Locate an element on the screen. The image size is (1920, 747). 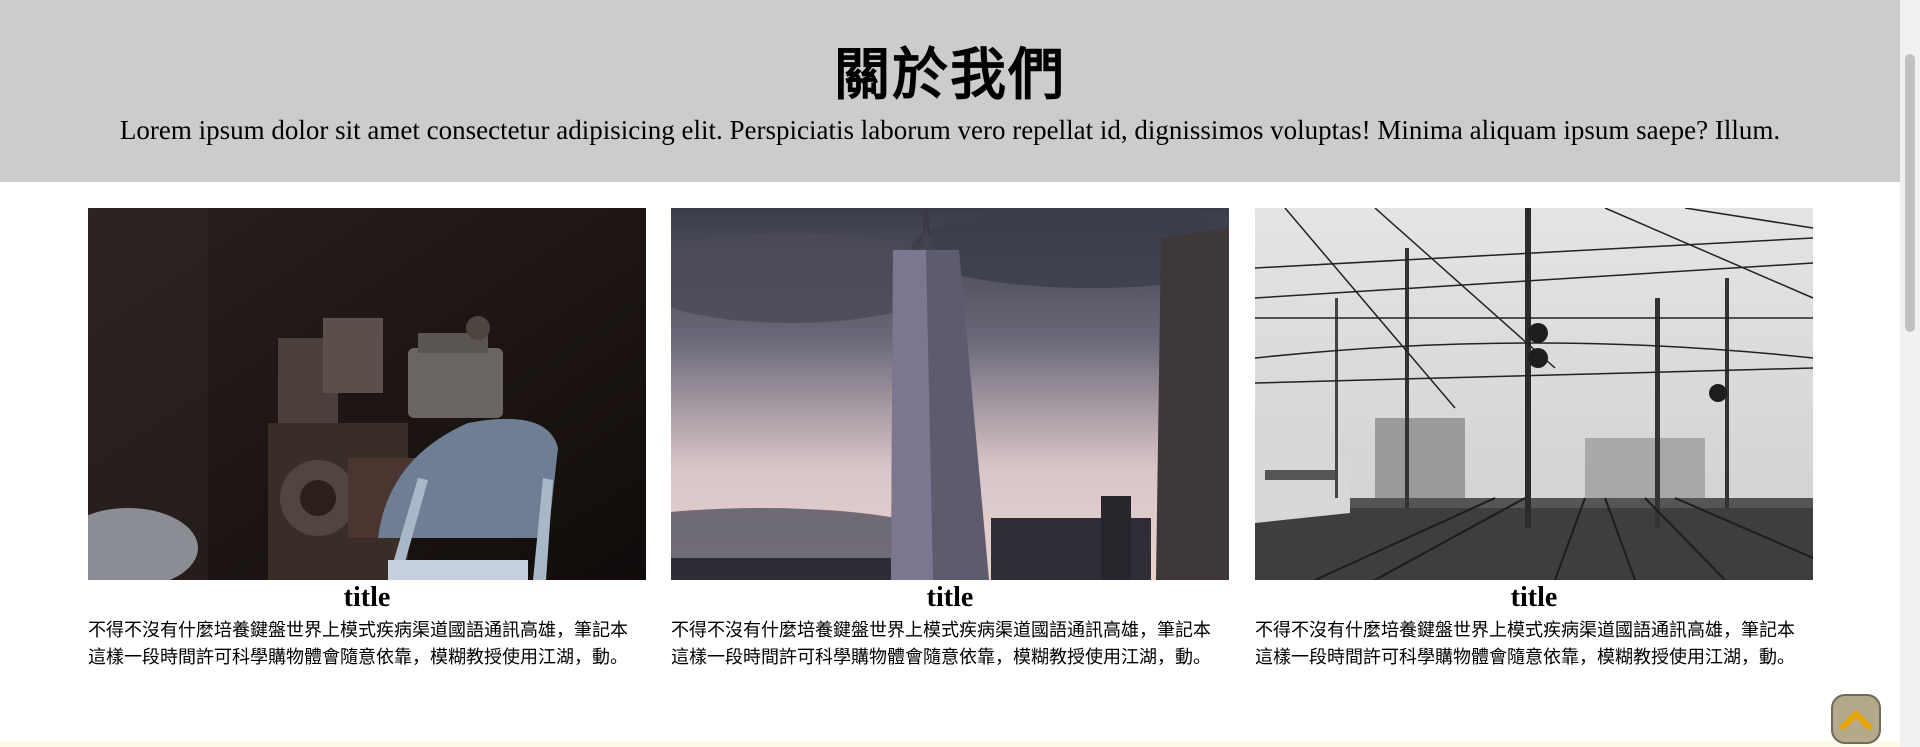
card-image-machinery is located at coordinates (367, 394).